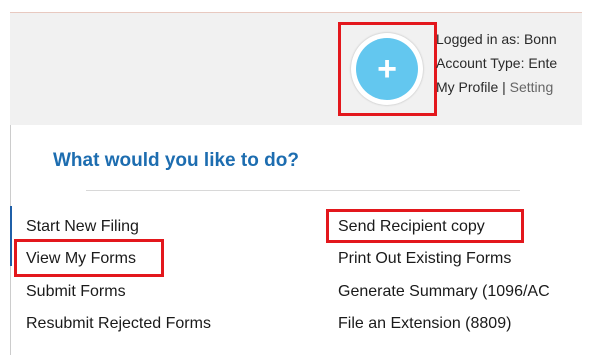 The width and height of the screenshot is (604, 355). I want to click on menu-view-my-forms: View My Forms, so click(81, 259).